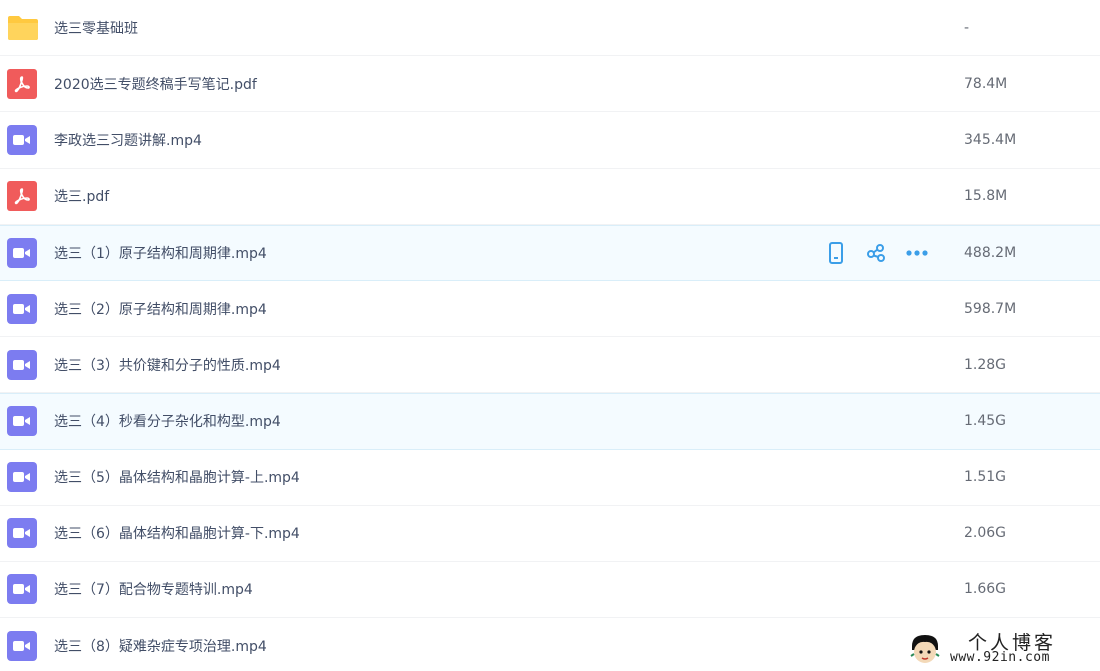 The image size is (1100, 671). What do you see at coordinates (128, 140) in the screenshot?
I see `file-name: 李政选三习题讲解.mp4` at bounding box center [128, 140].